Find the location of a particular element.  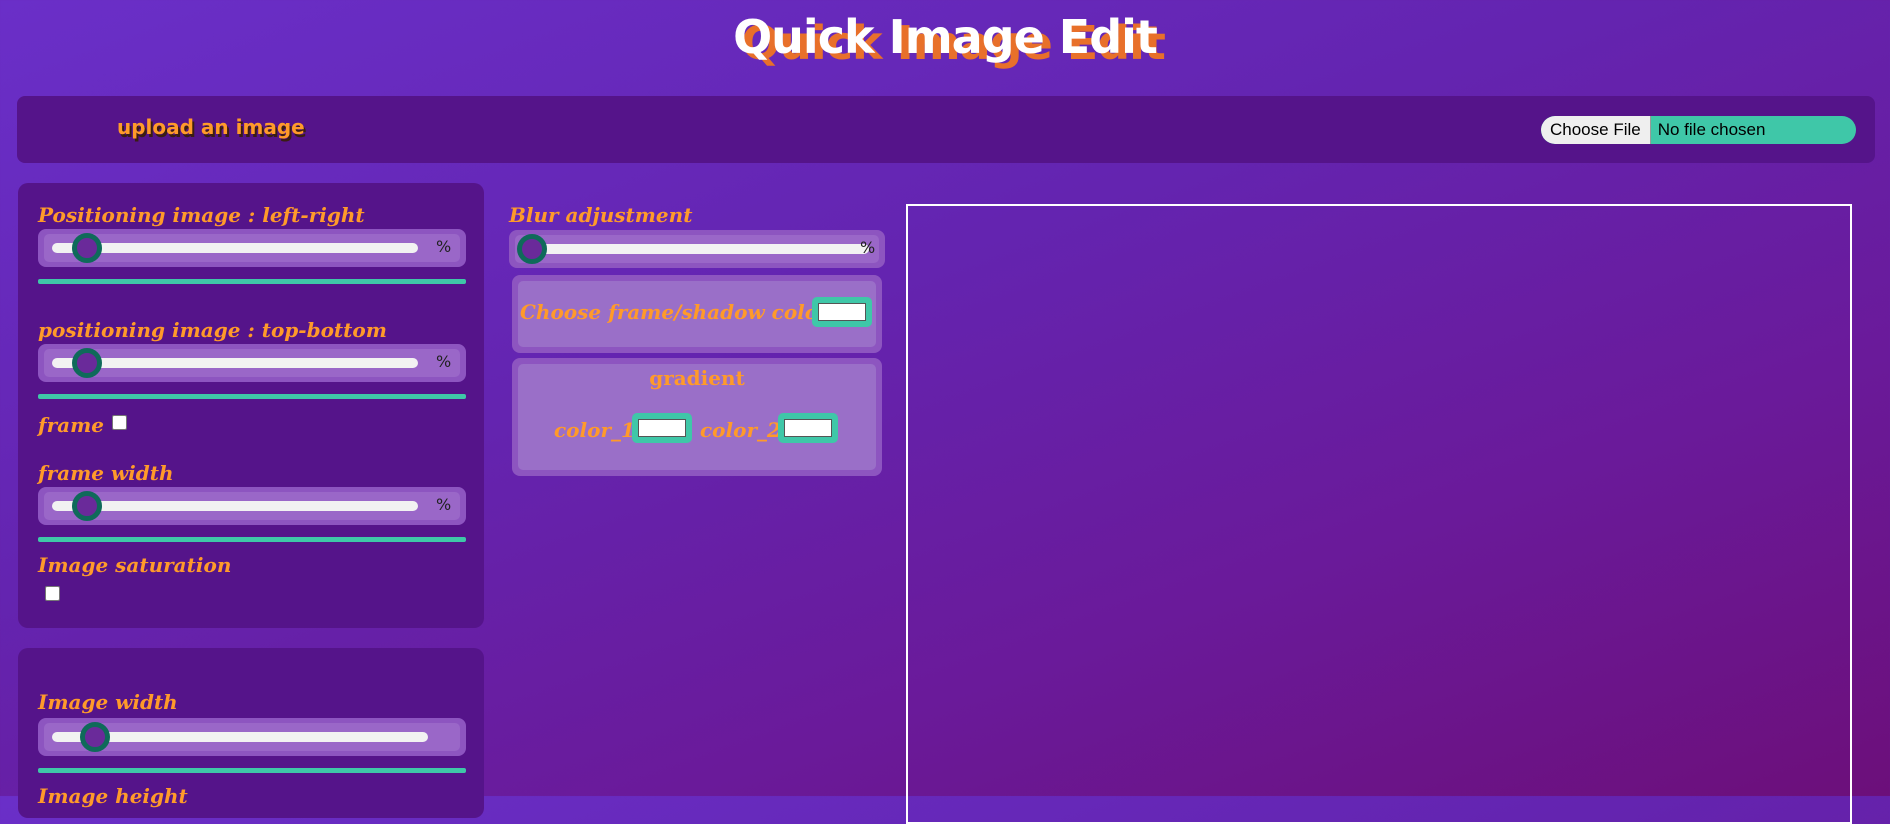

top-bottom-slider: % is located at coordinates (252, 363).